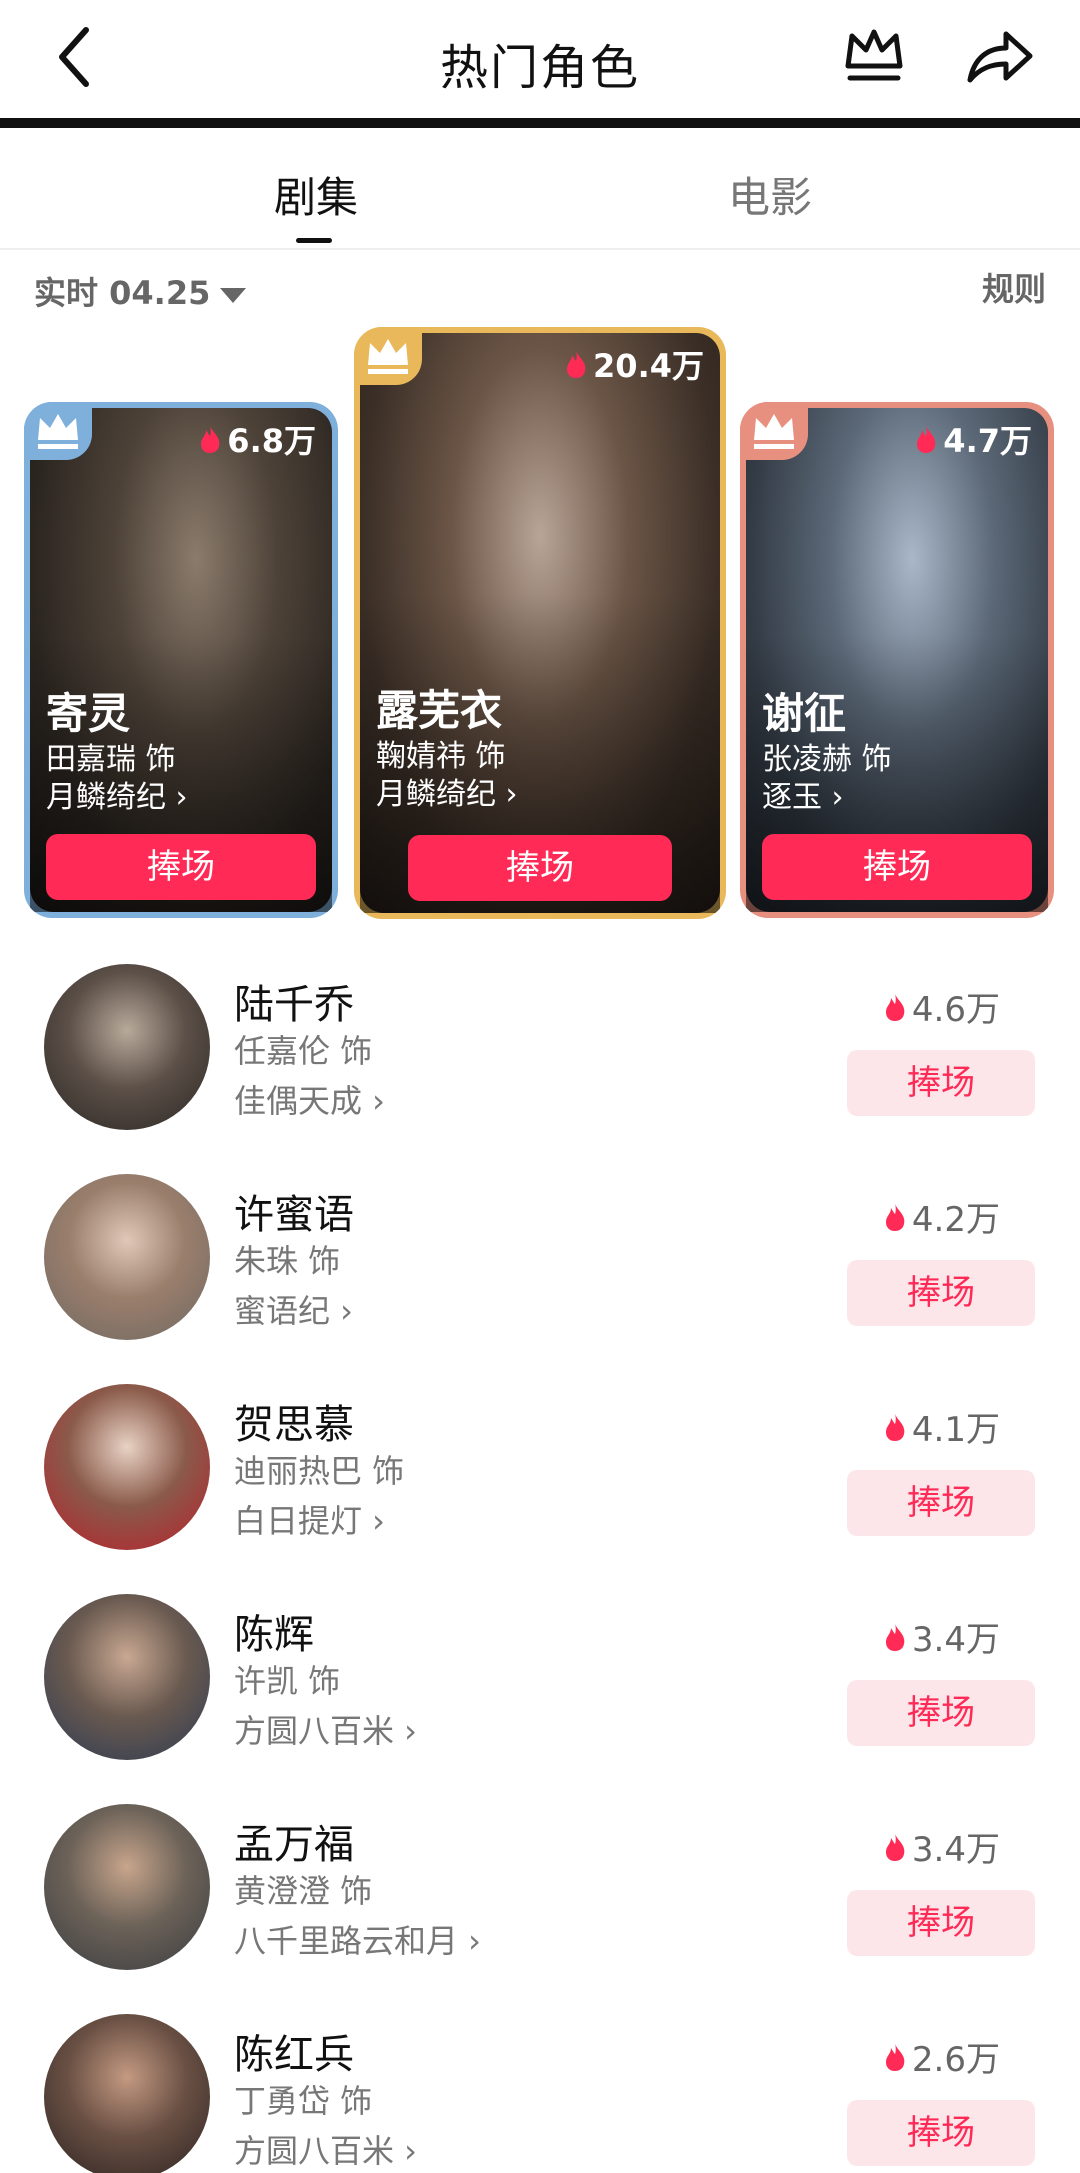  Describe the element at coordinates (540, 1699) in the screenshot. I see `list-item: 陈辉 许凯 饰 方圆八百米 › 3.4万 捧场` at that location.